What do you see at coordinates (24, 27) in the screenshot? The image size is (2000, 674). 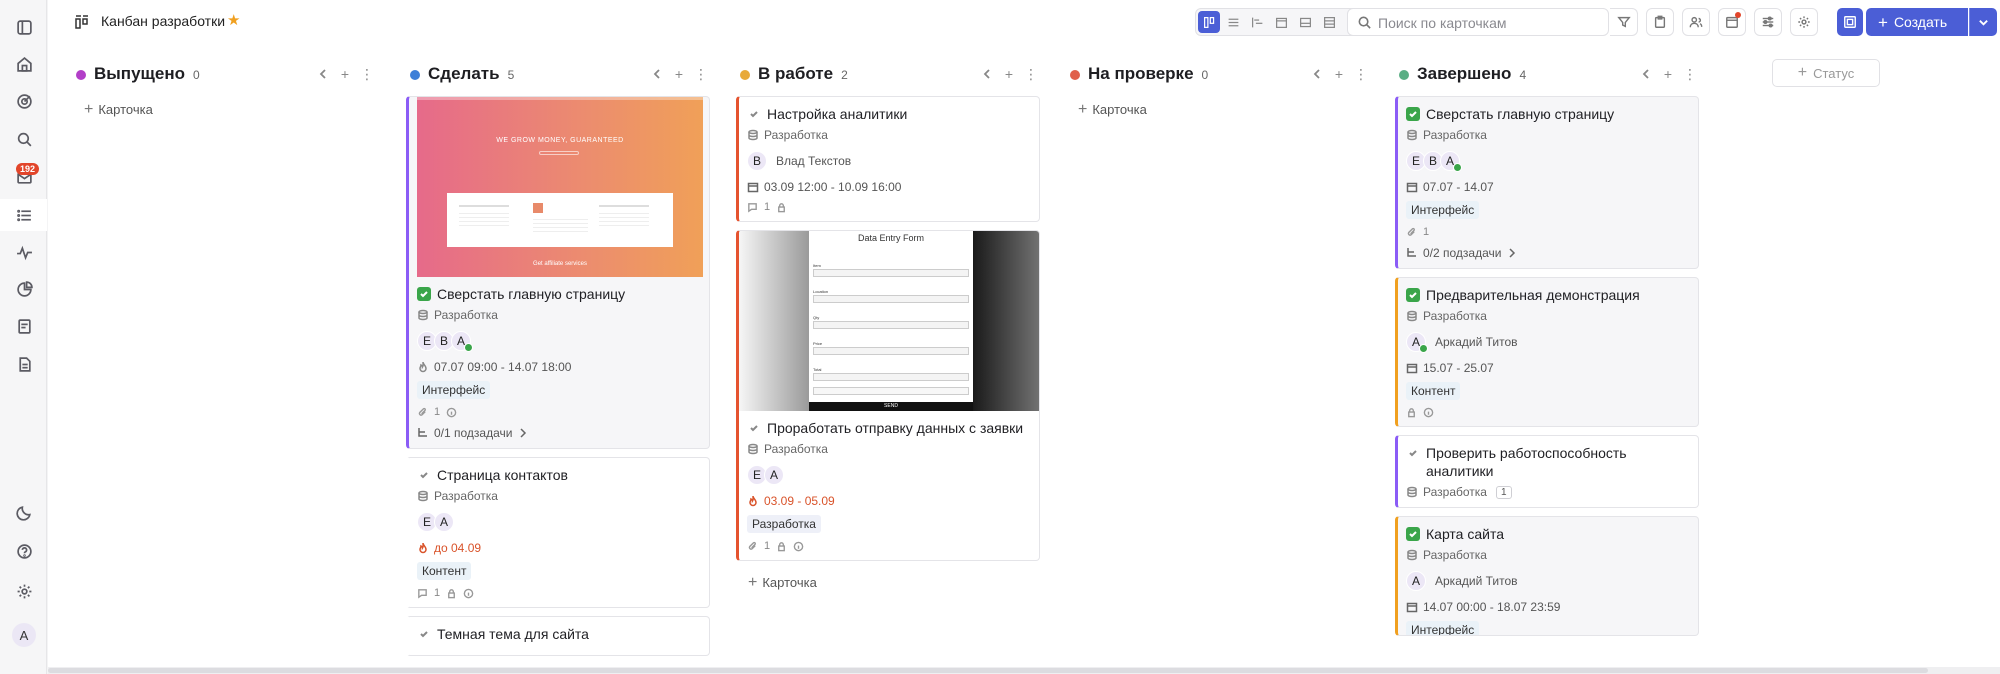 I see `sidebar-toggle-icon` at bounding box center [24, 27].